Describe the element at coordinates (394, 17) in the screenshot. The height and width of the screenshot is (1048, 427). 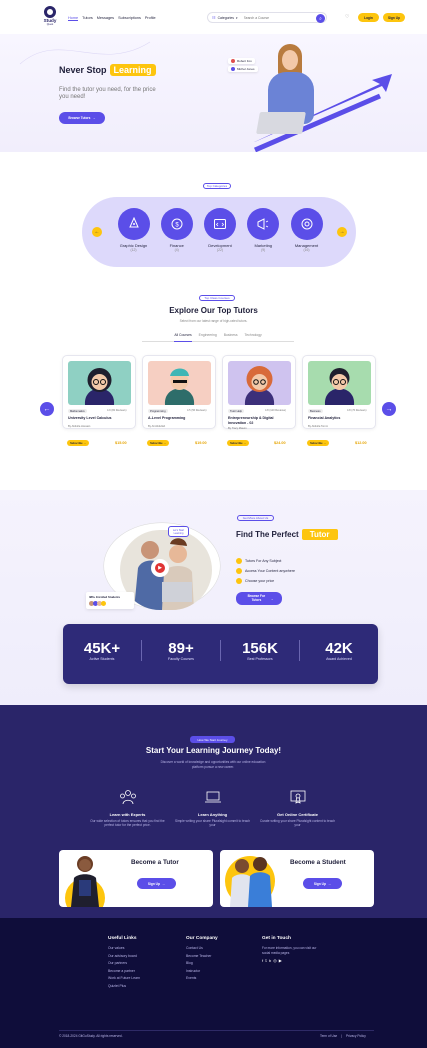
I see `signup-button: Sign Up` at that location.